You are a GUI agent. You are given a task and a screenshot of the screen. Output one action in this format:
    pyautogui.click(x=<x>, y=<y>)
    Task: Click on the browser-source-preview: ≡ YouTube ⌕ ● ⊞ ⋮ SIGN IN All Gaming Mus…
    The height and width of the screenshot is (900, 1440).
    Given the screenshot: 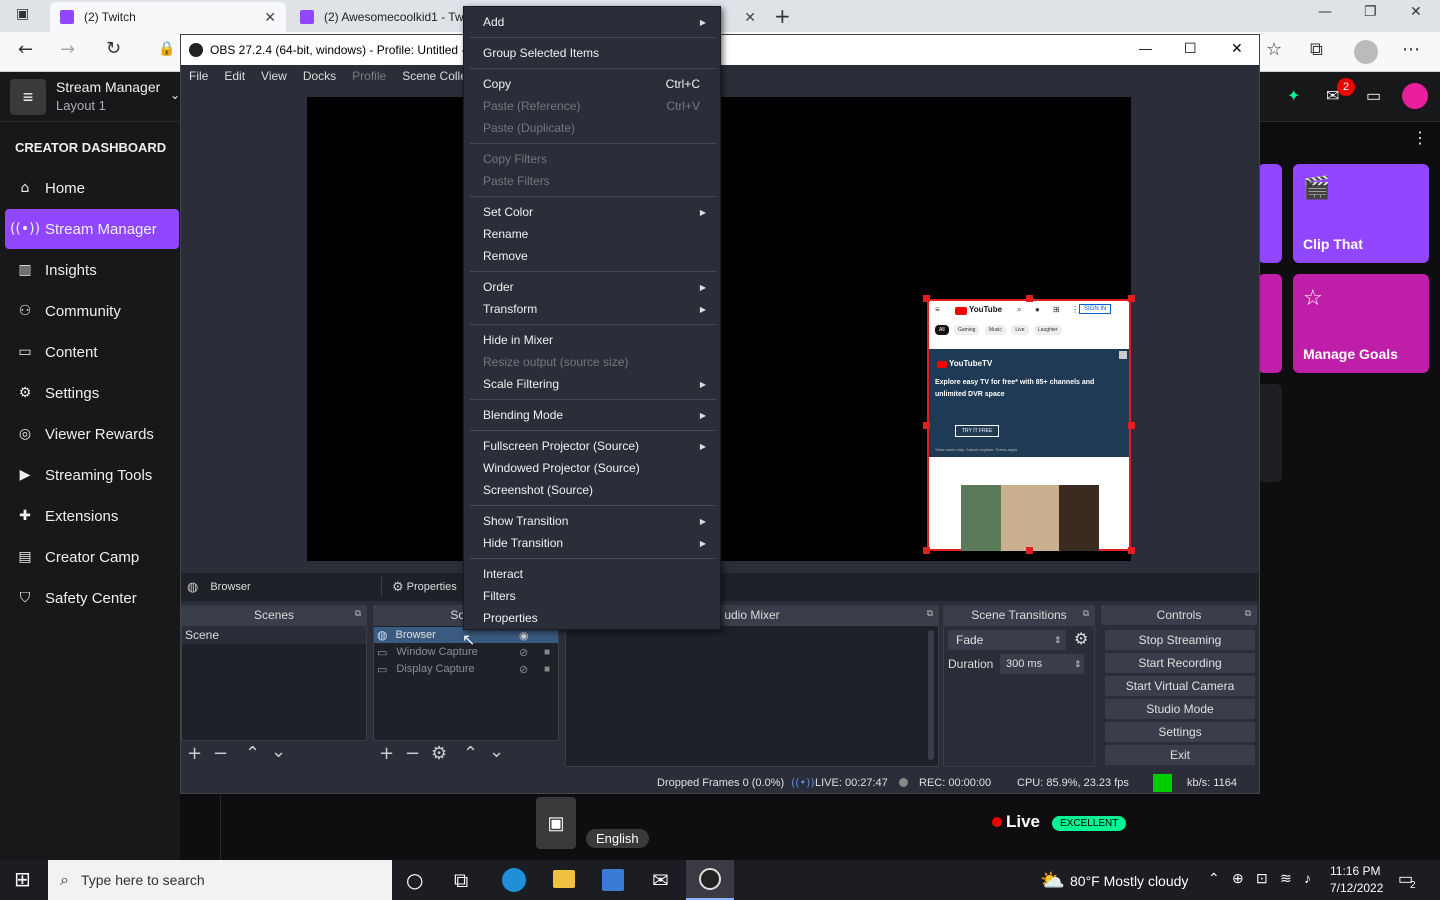 What is the action you would take?
    pyautogui.click(x=1029, y=425)
    